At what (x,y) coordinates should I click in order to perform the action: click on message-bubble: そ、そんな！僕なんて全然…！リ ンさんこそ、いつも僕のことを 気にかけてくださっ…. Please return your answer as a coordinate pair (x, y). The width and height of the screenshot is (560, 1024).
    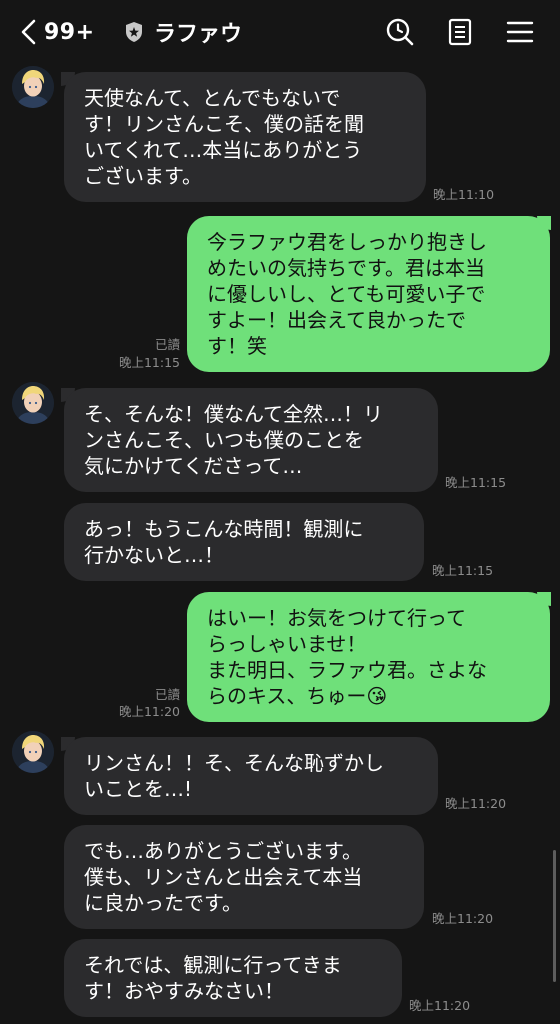
    Looking at the image, I should click on (251, 440).